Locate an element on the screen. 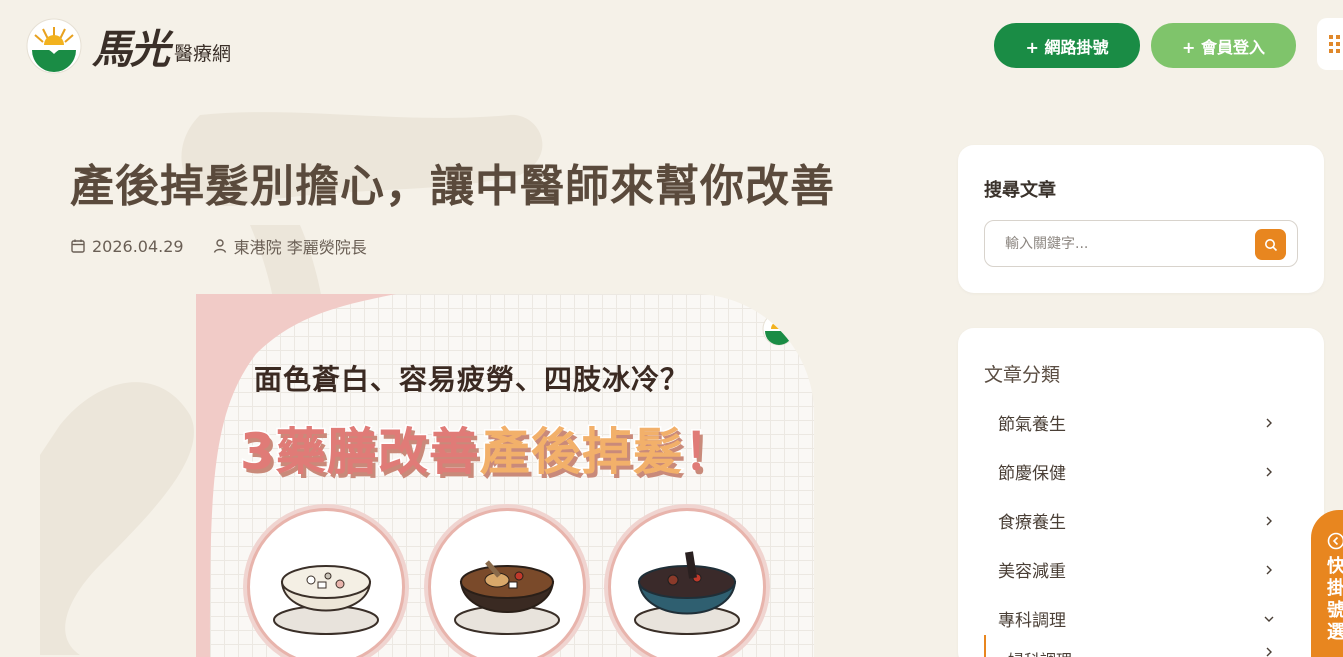  search-icon is located at coordinates (1270, 244).